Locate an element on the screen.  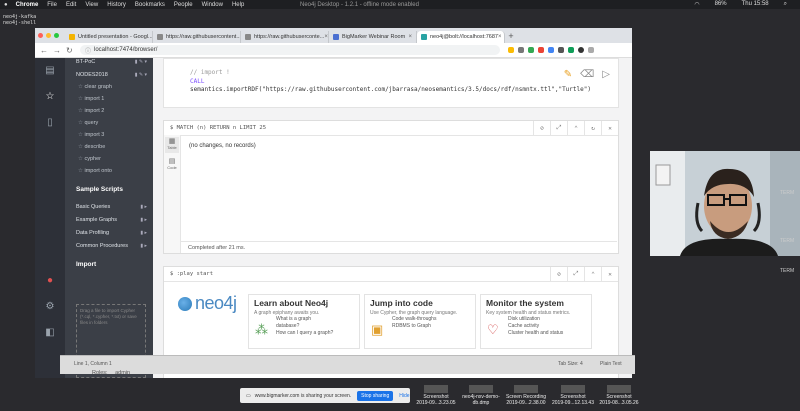
database-icon: ▤ is located at coordinates (50, 71).